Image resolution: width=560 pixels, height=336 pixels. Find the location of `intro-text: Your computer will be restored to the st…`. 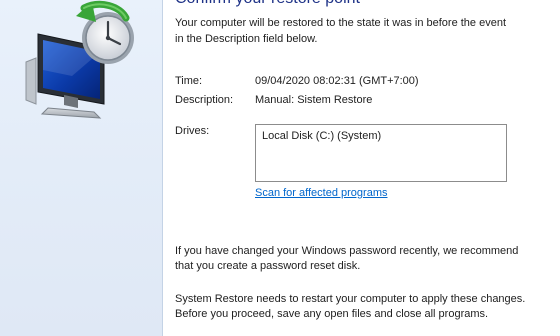

intro-text: Your computer will be restored to the st… is located at coordinates (355, 31).